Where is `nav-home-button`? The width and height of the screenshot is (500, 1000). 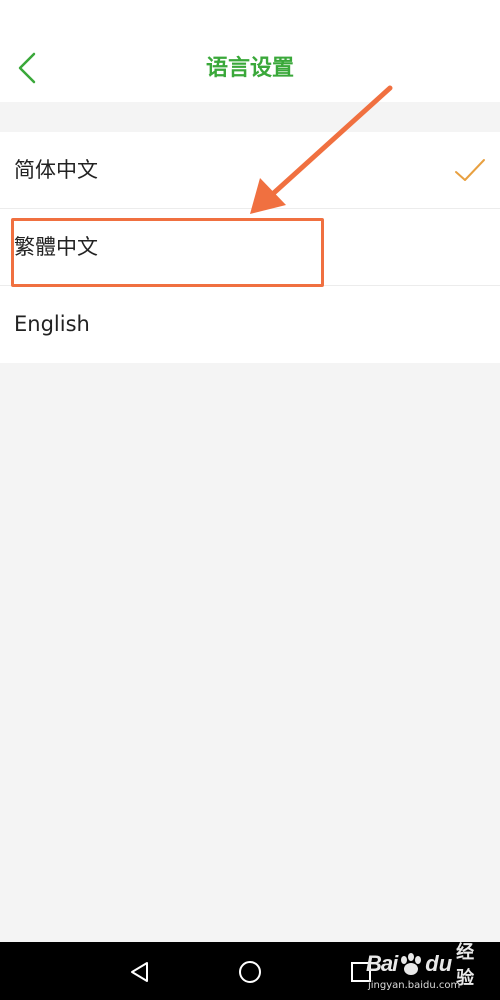 nav-home-button is located at coordinates (250, 972).